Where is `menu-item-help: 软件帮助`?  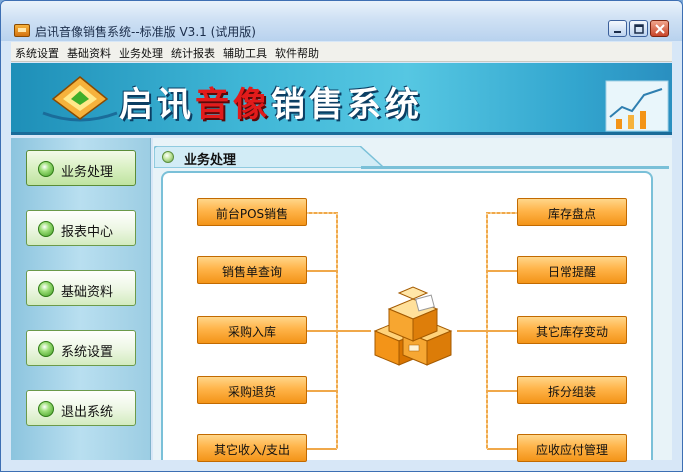 menu-item-help: 软件帮助 is located at coordinates (297, 51).